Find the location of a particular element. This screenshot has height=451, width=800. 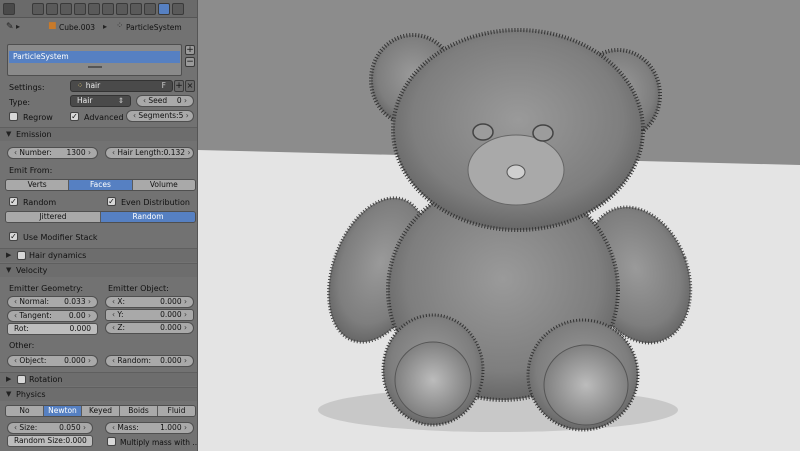

y-field: ‹ Y: 0.000 › is located at coordinates (149, 315).